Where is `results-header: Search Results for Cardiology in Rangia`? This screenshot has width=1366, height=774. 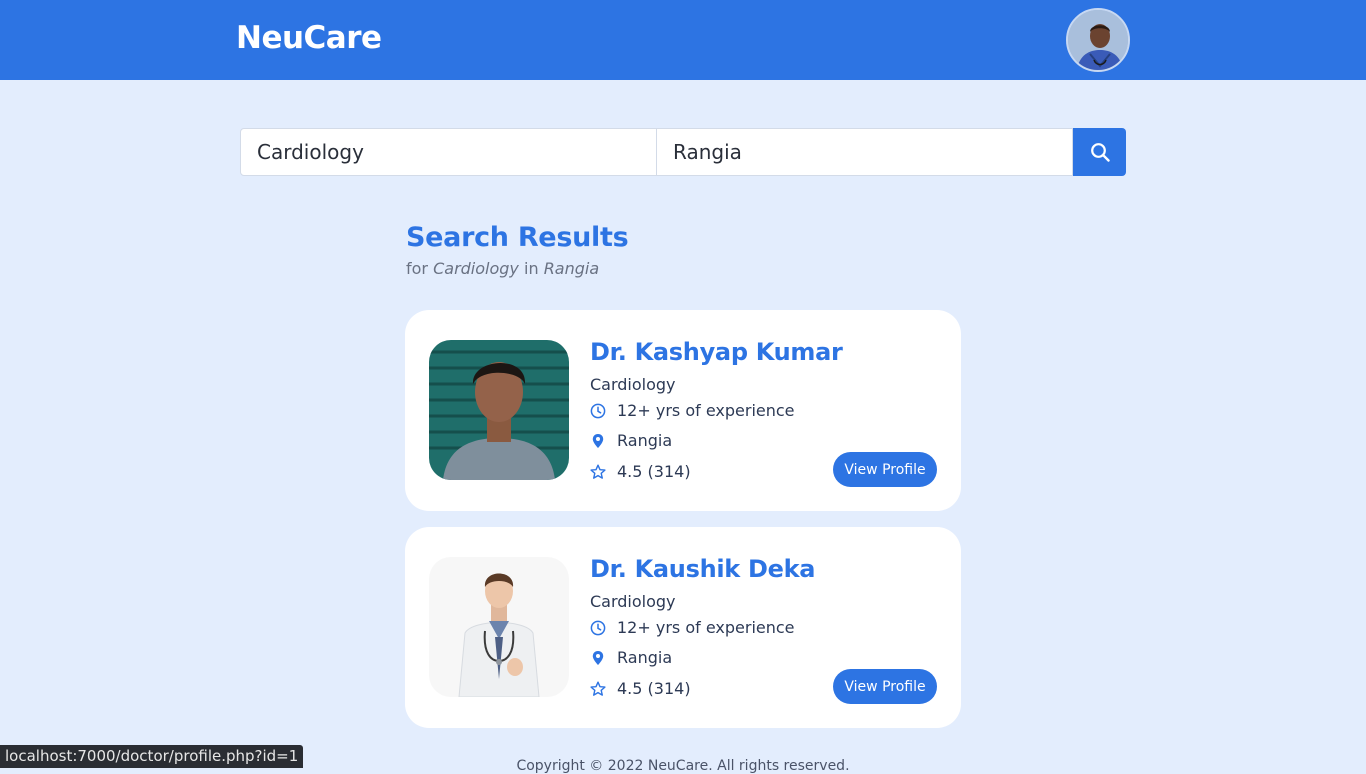 results-header: Search Results for Cardiology in Rangia is located at coordinates (517, 250).